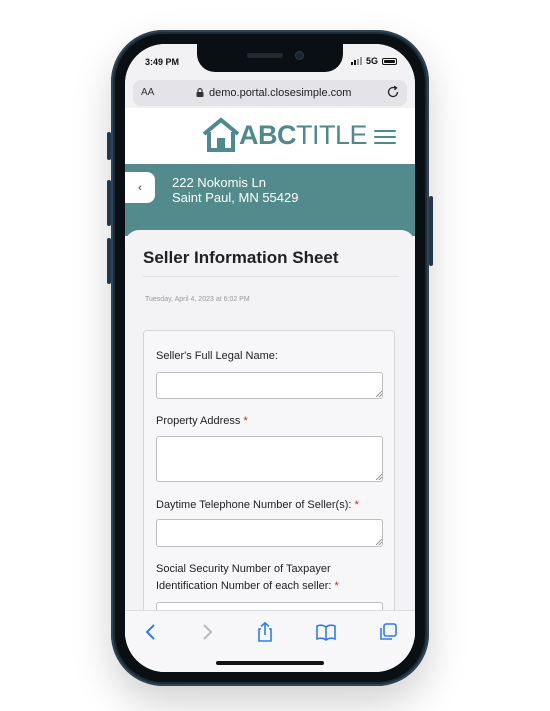 This screenshot has width=550, height=711. Describe the element at coordinates (221, 134) in the screenshot. I see `house-icon` at that location.